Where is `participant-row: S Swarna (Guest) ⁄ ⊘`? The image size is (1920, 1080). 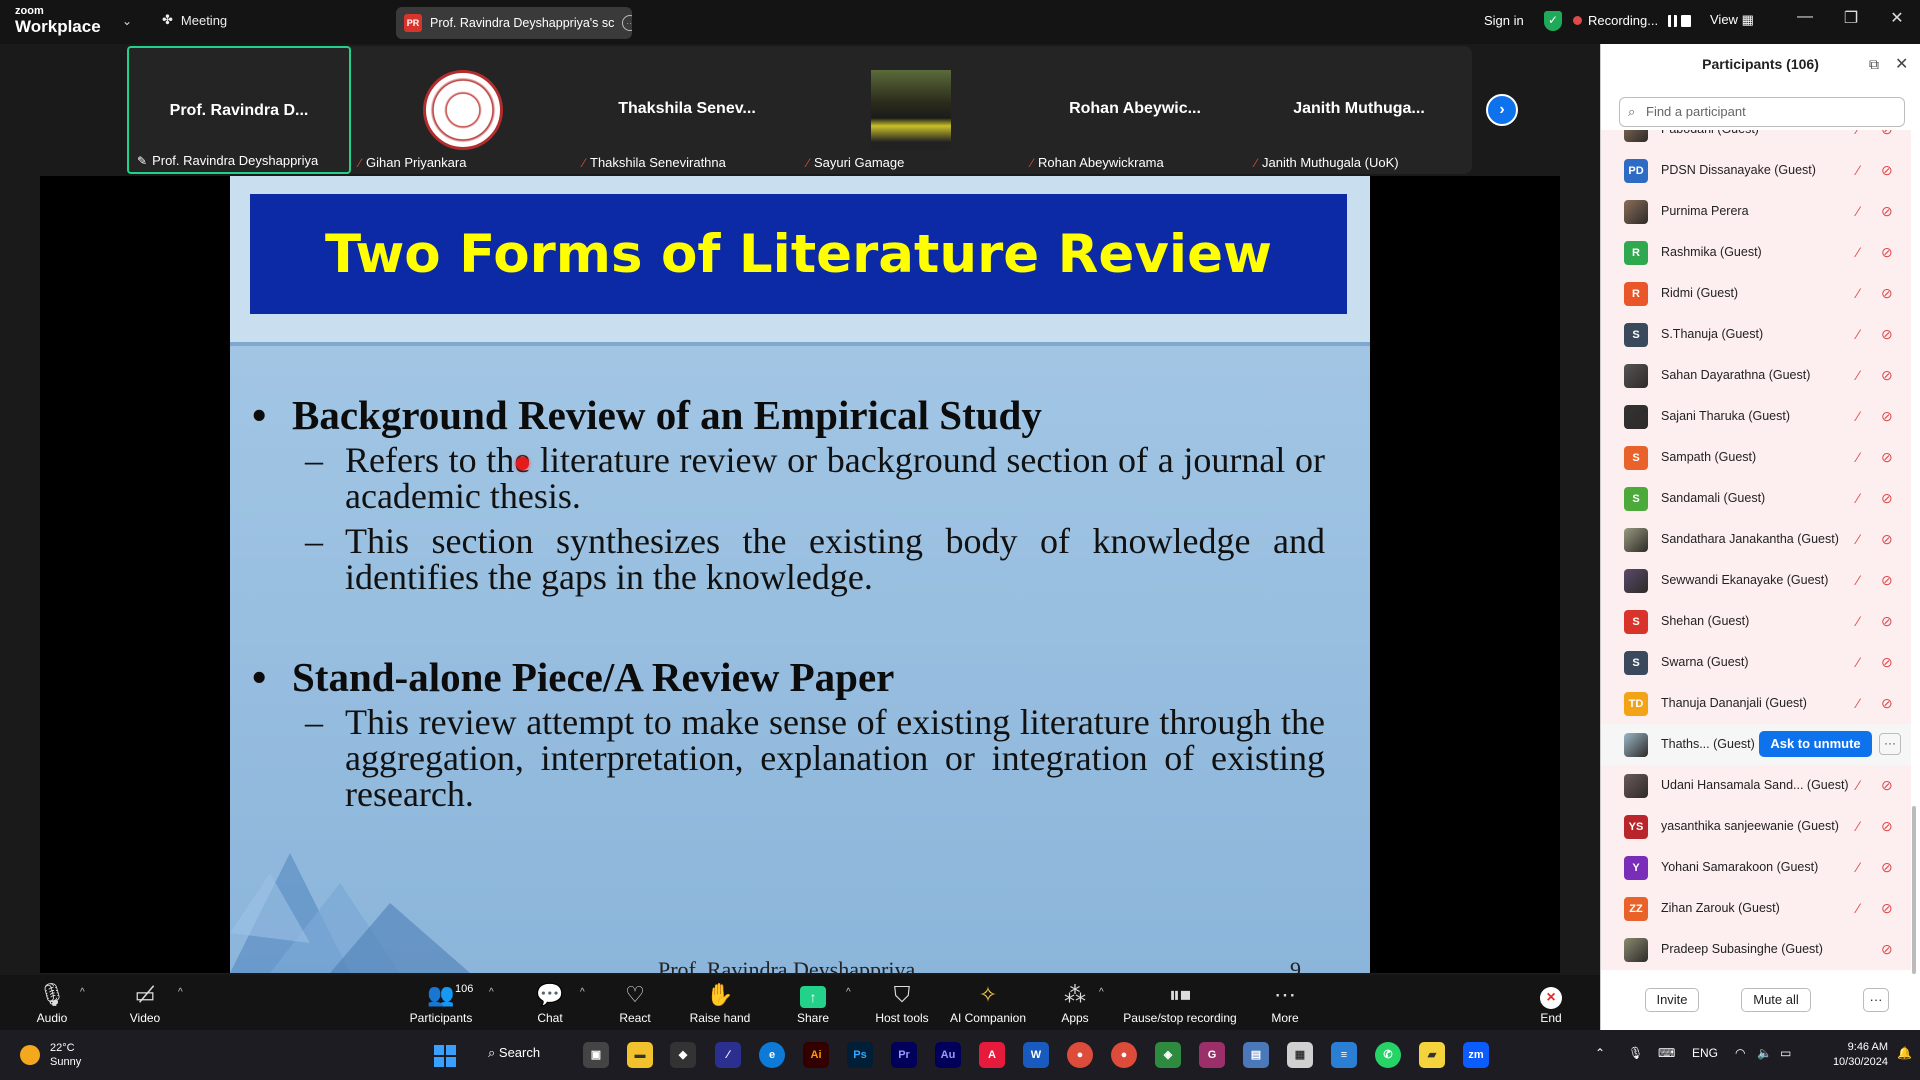 participant-row: S Swarna (Guest) ⁄ ⊘ is located at coordinates (1756, 662).